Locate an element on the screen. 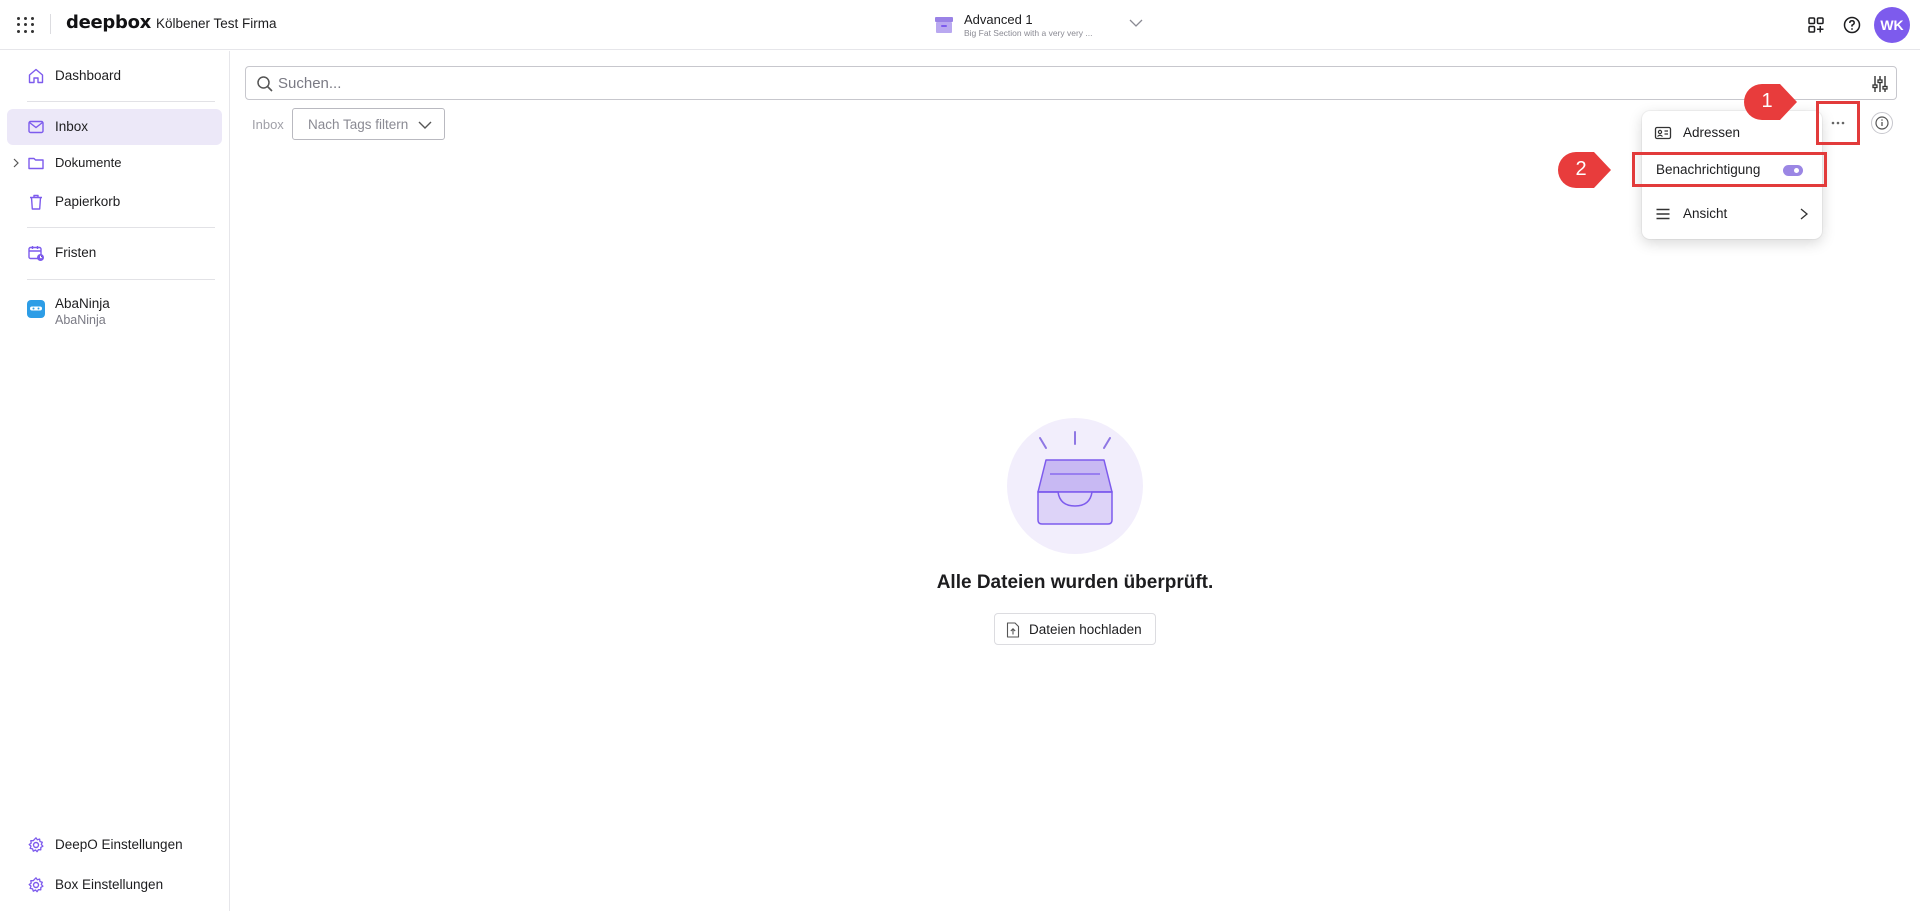 The image size is (1920, 911). add-widget-icon is located at coordinates (1816, 25).